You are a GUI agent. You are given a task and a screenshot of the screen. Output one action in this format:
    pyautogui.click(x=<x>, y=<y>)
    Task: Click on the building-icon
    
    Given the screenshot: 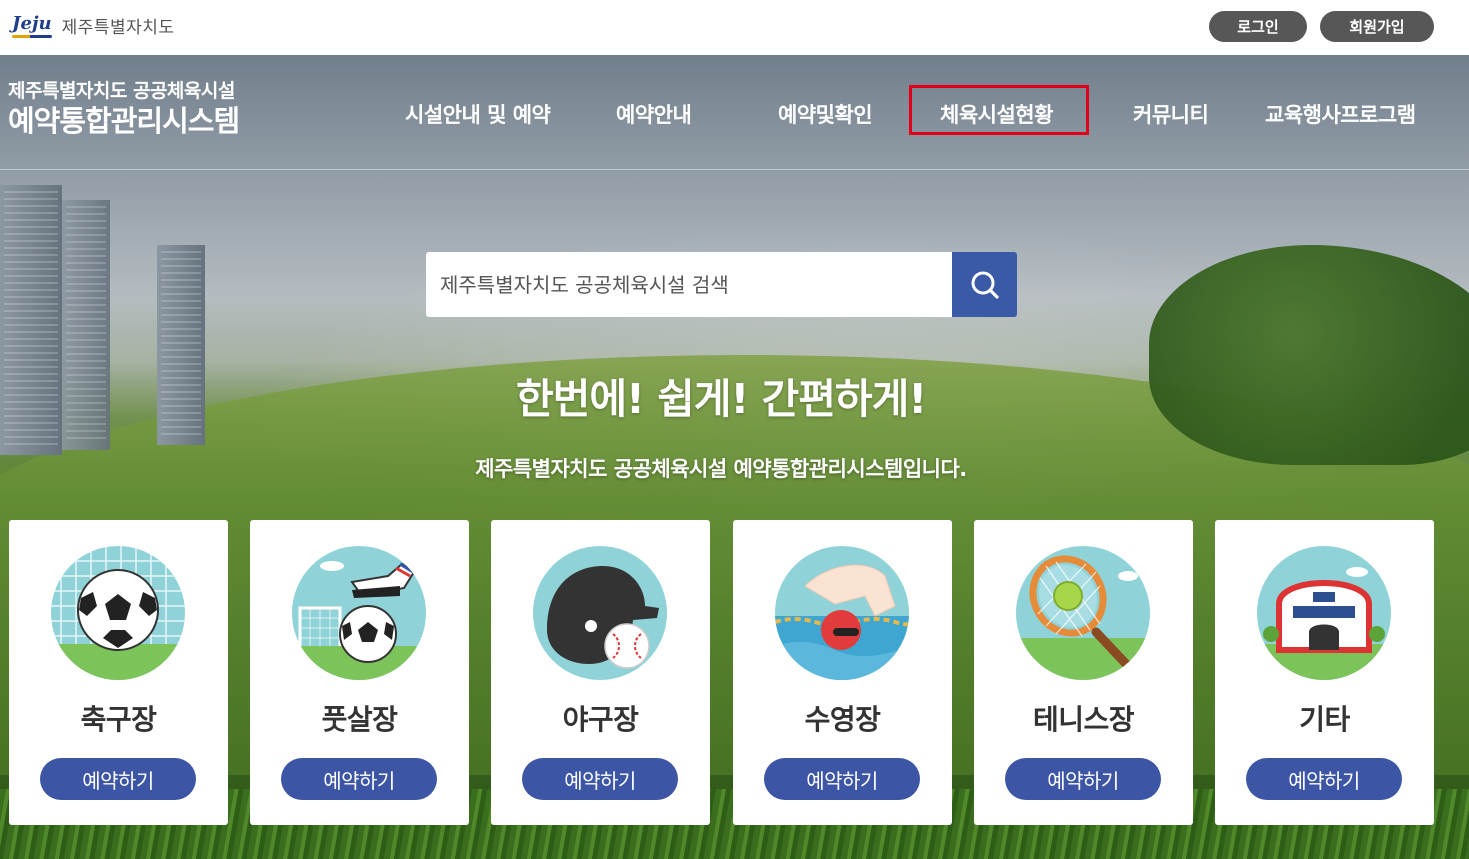 What is the action you would take?
    pyautogui.click(x=1324, y=613)
    